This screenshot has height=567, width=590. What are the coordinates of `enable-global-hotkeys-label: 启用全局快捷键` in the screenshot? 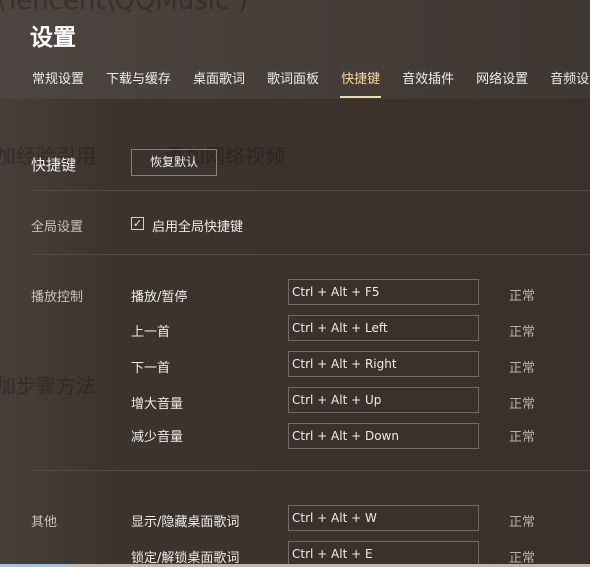 It's located at (197, 225).